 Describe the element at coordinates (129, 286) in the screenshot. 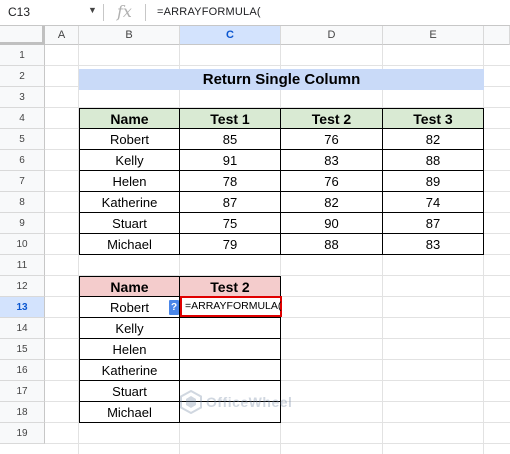

I see `table2-header-cell: Name` at that location.